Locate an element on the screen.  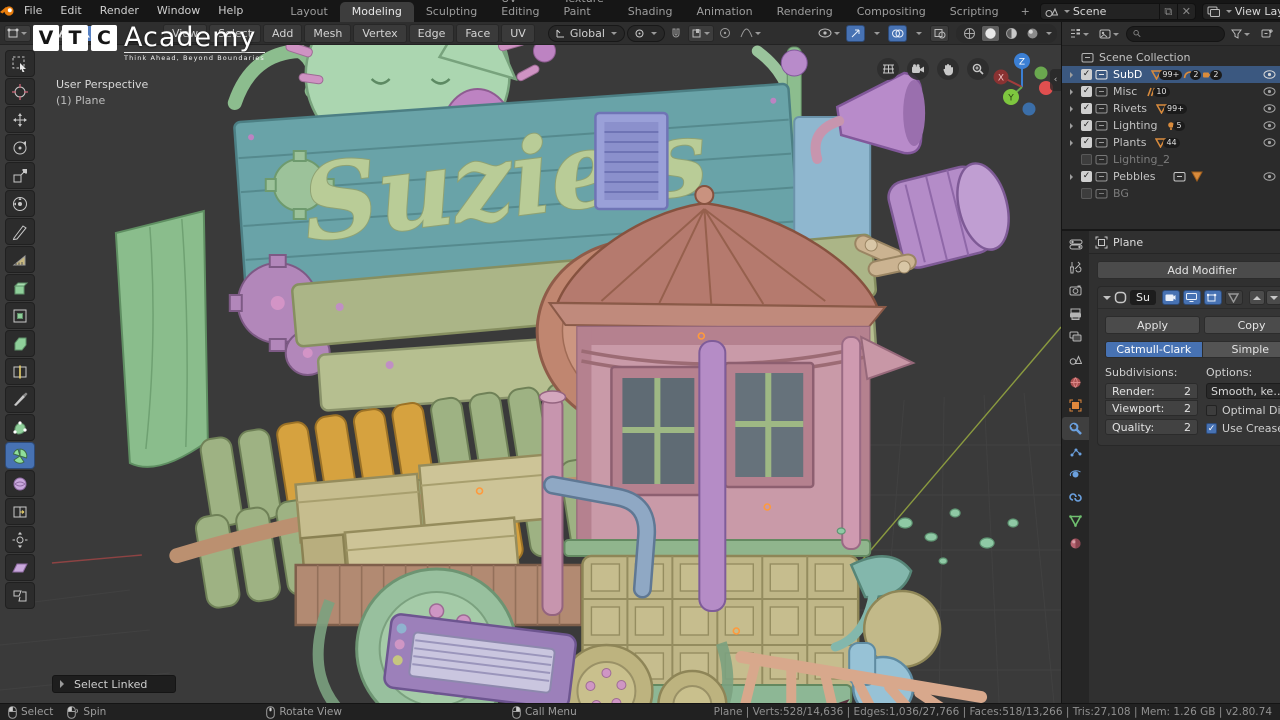
camera-view-button is located at coordinates (918, 69).